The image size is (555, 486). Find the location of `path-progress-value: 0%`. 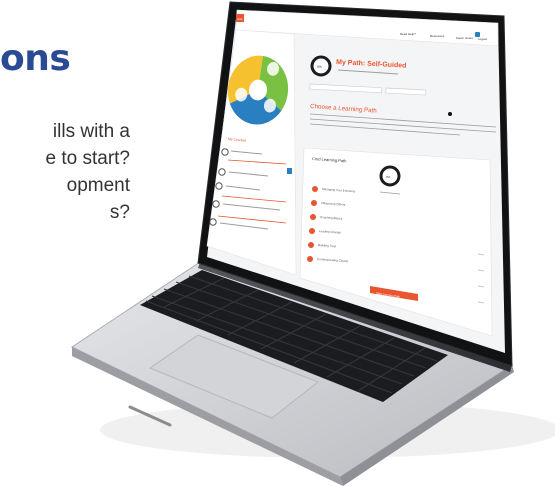

path-progress-value: 0% is located at coordinates (319, 67).